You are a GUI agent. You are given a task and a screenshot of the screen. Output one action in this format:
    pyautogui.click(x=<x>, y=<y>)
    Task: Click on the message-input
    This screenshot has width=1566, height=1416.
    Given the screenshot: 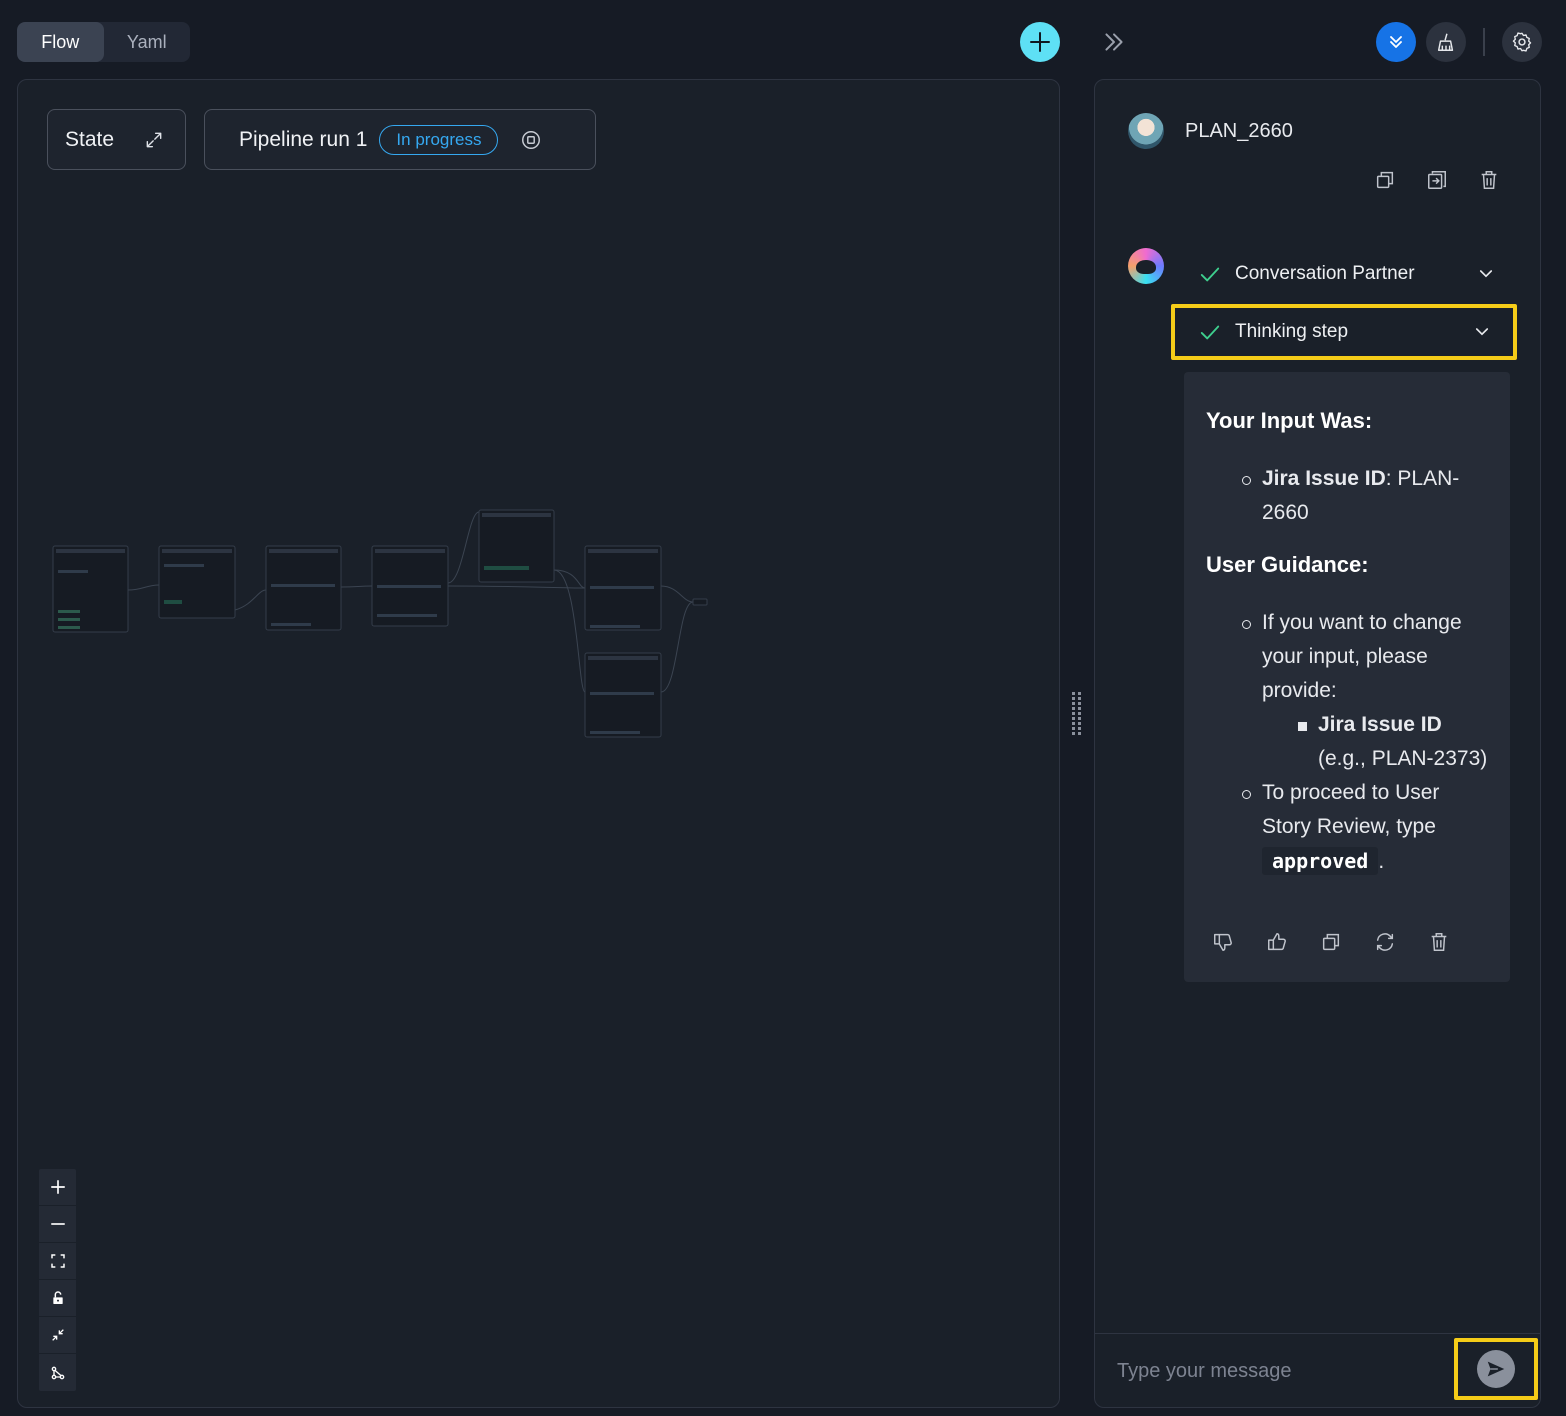 What is the action you would take?
    pyautogui.click(x=1277, y=1371)
    